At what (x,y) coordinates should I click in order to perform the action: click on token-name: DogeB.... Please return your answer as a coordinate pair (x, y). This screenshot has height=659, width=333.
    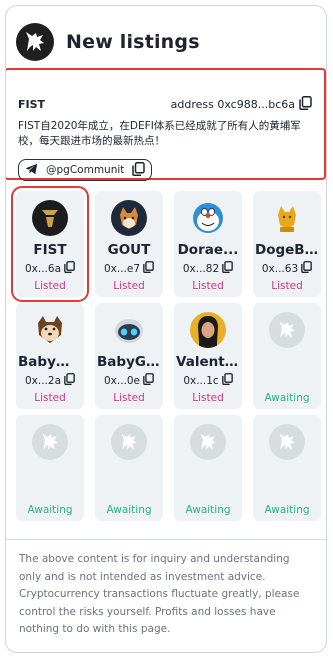
    Looking at the image, I should click on (287, 250).